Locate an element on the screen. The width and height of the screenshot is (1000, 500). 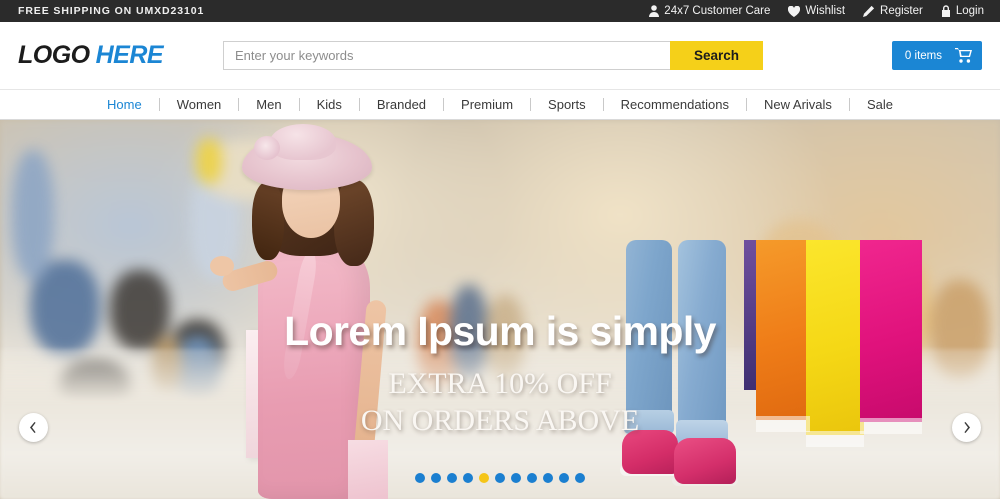
login-label: Login is located at coordinates (969, 11).